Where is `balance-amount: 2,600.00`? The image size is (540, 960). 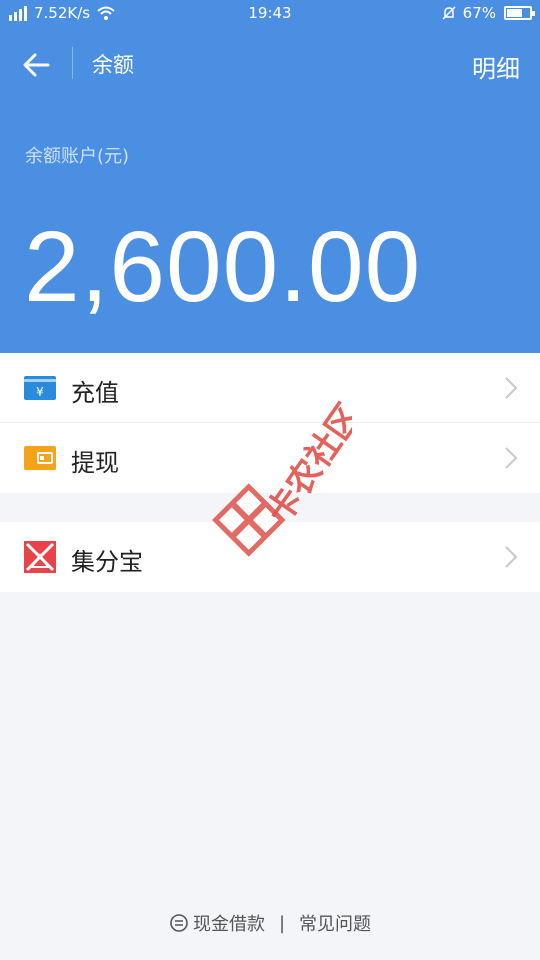 balance-amount: 2,600.00 is located at coordinates (223, 267).